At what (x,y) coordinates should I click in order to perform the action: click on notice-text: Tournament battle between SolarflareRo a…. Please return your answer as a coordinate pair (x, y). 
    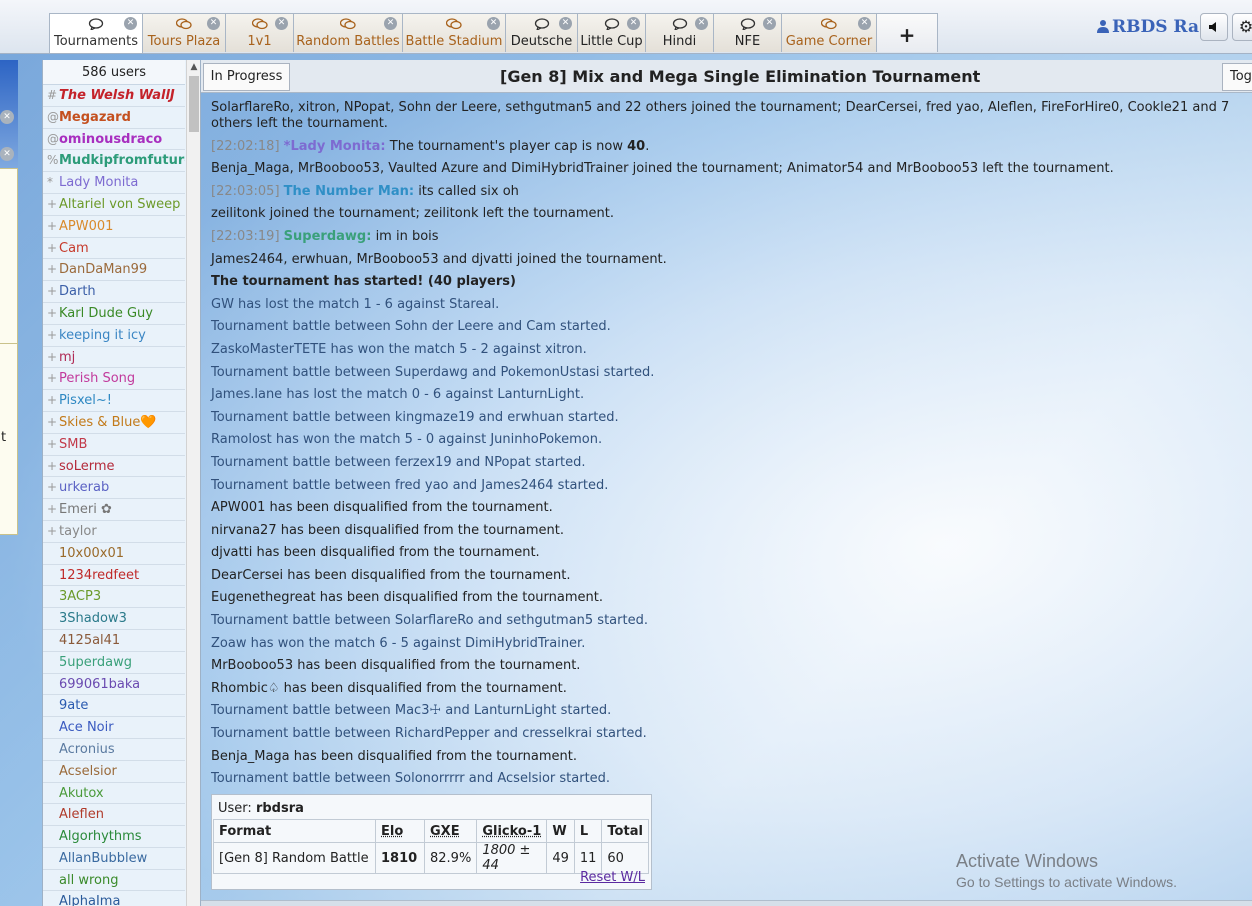
    Looking at the image, I should click on (429, 621).